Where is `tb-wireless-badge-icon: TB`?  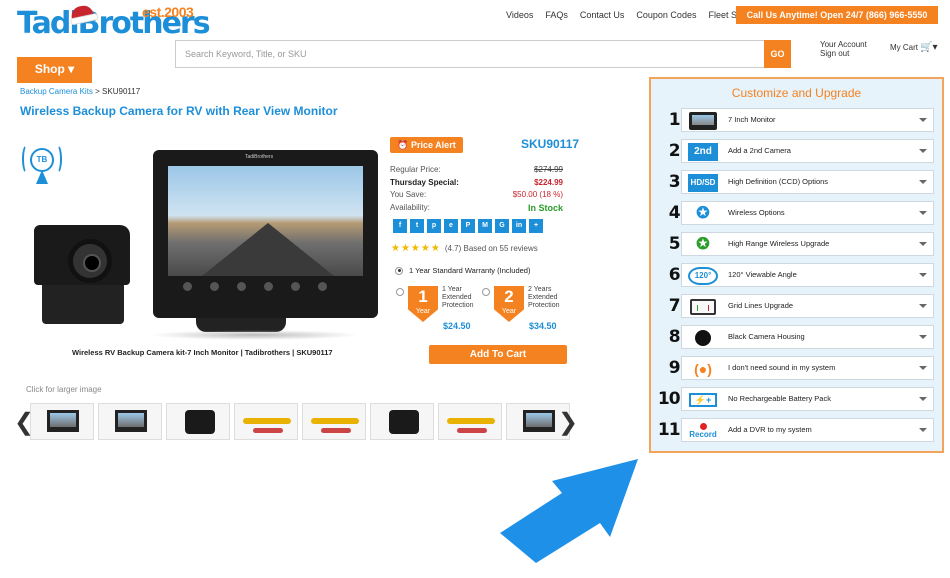
tb-wireless-badge-icon: TB is located at coordinates (42, 164).